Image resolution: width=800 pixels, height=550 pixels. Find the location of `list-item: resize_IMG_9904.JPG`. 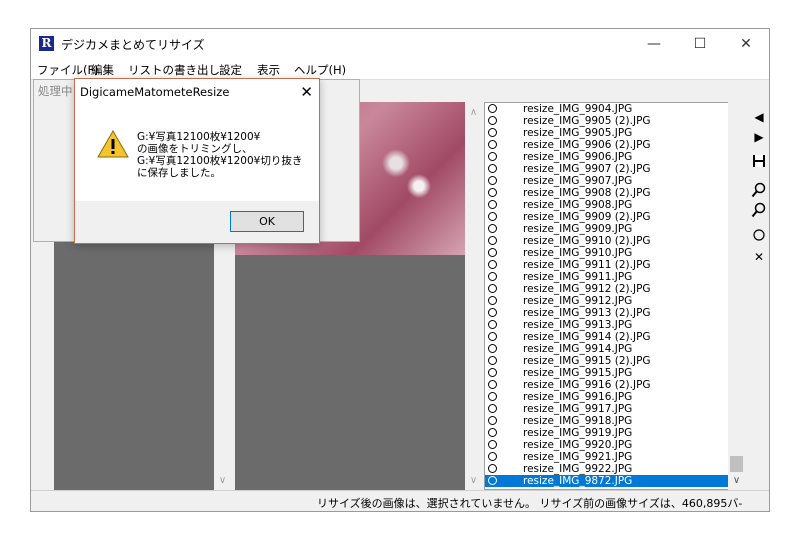

list-item: resize_IMG_9904.JPG is located at coordinates (606, 109).